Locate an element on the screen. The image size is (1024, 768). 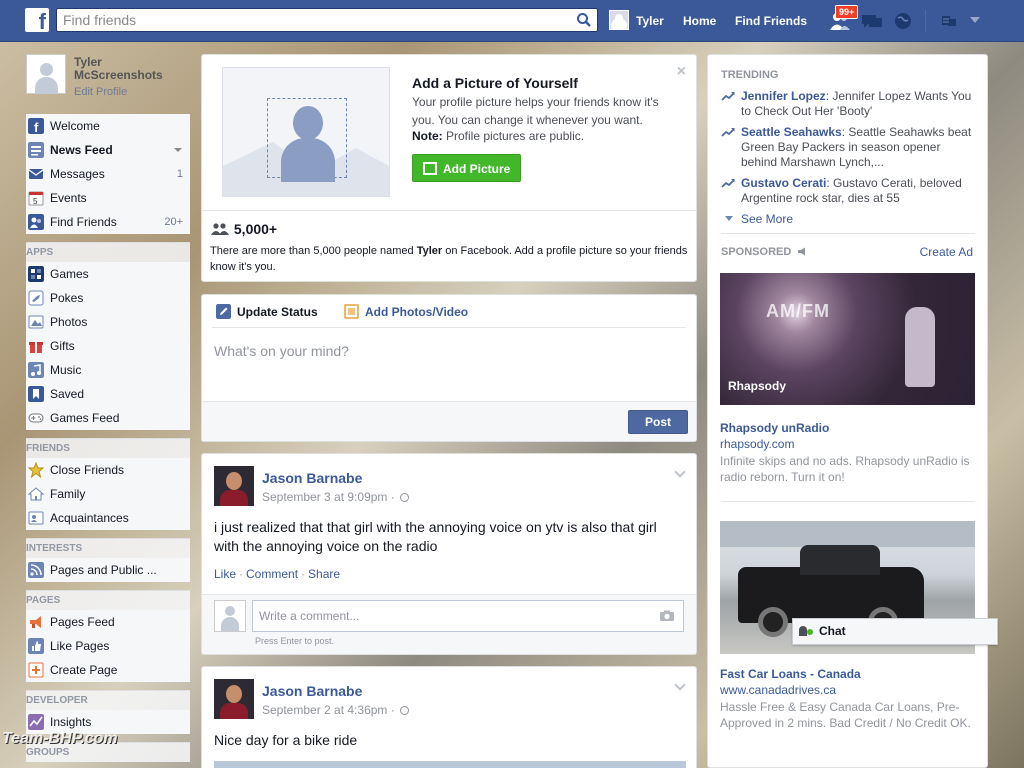
ad-title: Fast Car Loans - Canada is located at coordinates (790, 674).